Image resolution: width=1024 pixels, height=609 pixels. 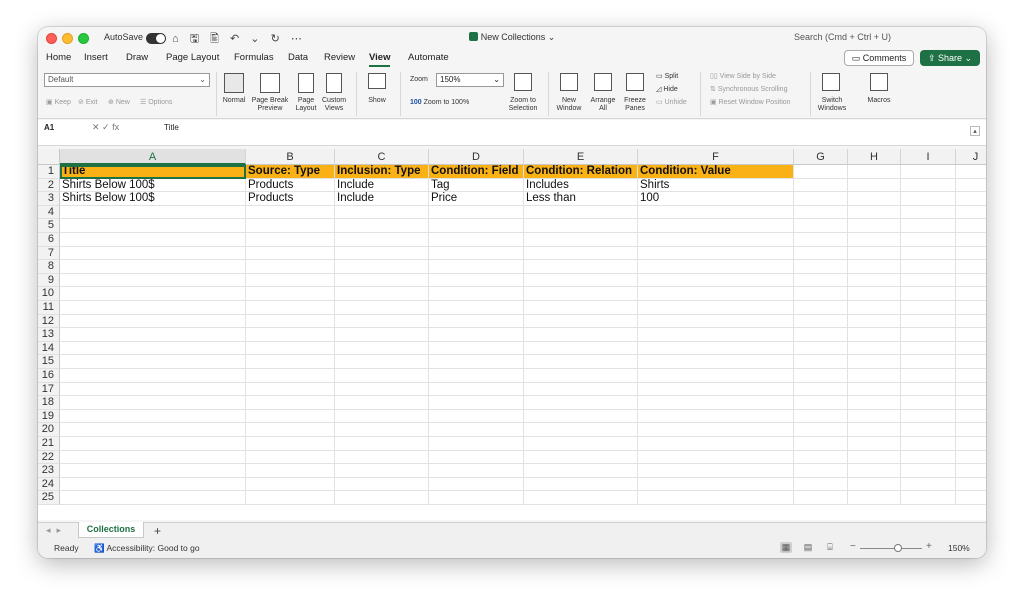 What do you see at coordinates (928, 403) in the screenshot?
I see `cell-i18` at bounding box center [928, 403].